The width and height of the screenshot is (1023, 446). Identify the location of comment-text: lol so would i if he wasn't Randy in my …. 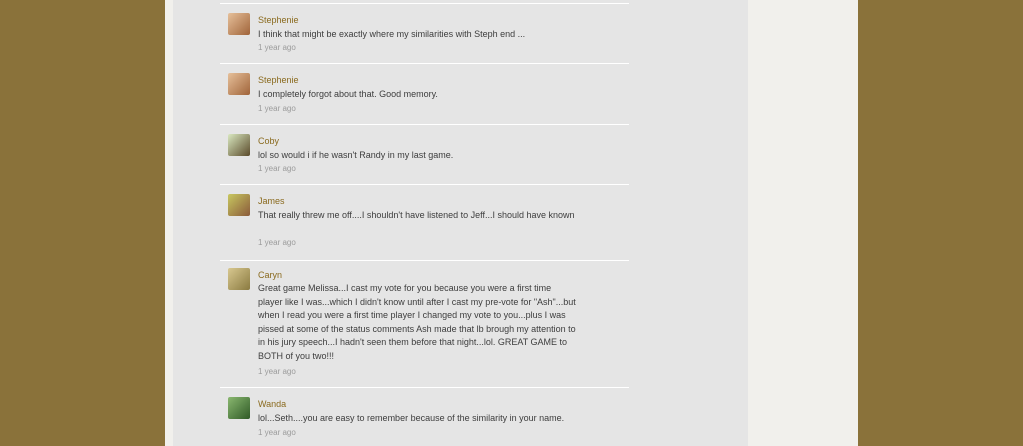
(356, 155).